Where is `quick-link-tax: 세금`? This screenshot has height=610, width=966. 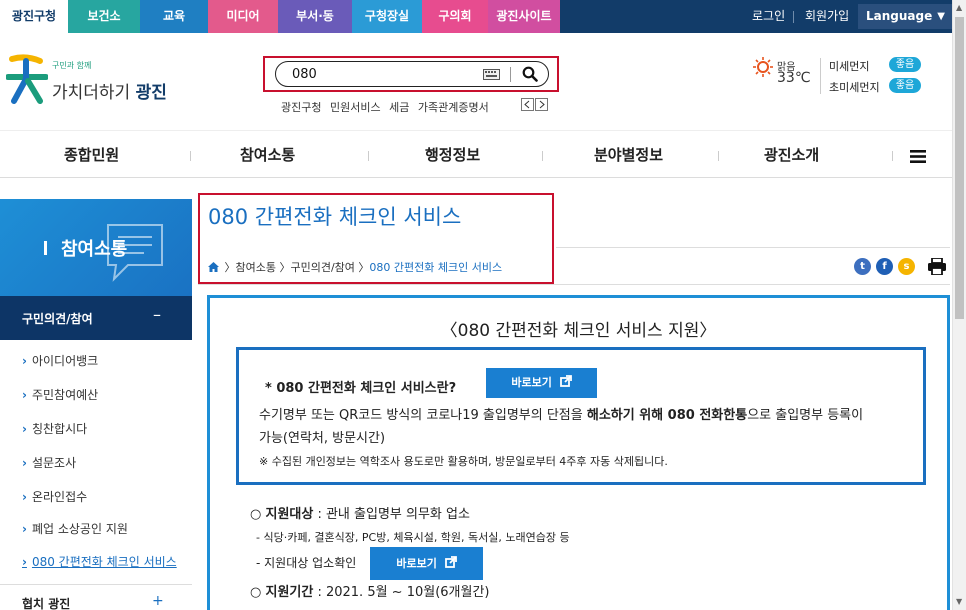
quick-link-tax: 세금 is located at coordinates (399, 107).